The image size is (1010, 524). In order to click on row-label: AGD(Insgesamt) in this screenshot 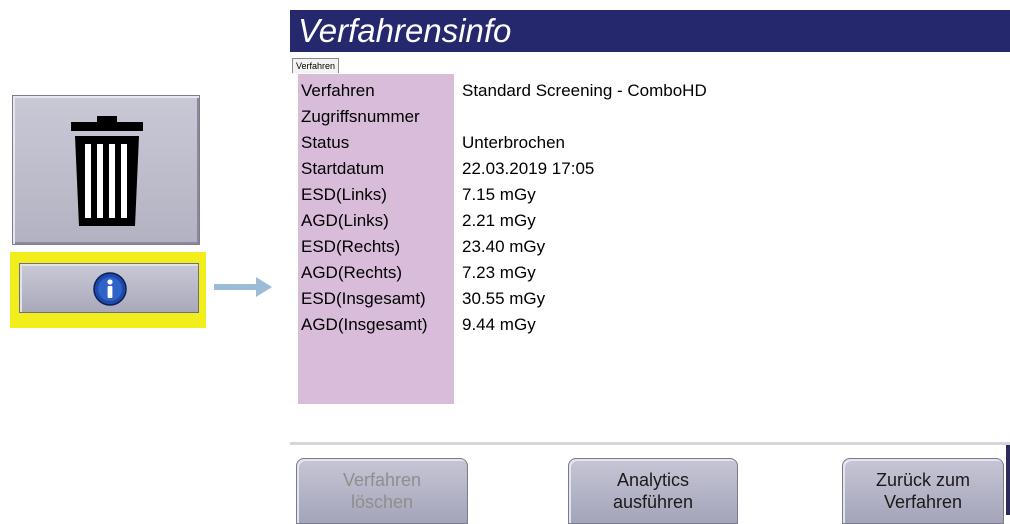, I will do `click(364, 324)`.